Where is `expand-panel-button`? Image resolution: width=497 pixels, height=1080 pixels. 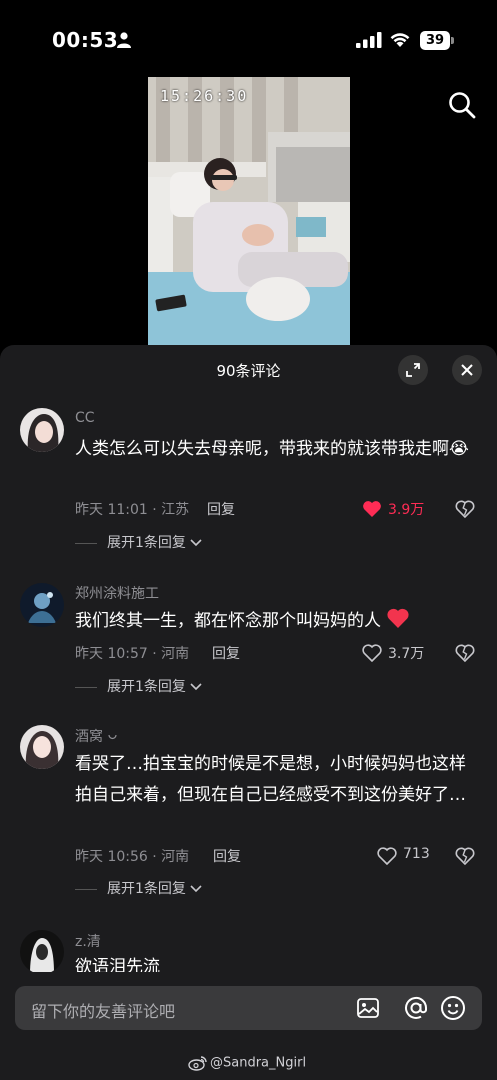 expand-panel-button is located at coordinates (413, 370).